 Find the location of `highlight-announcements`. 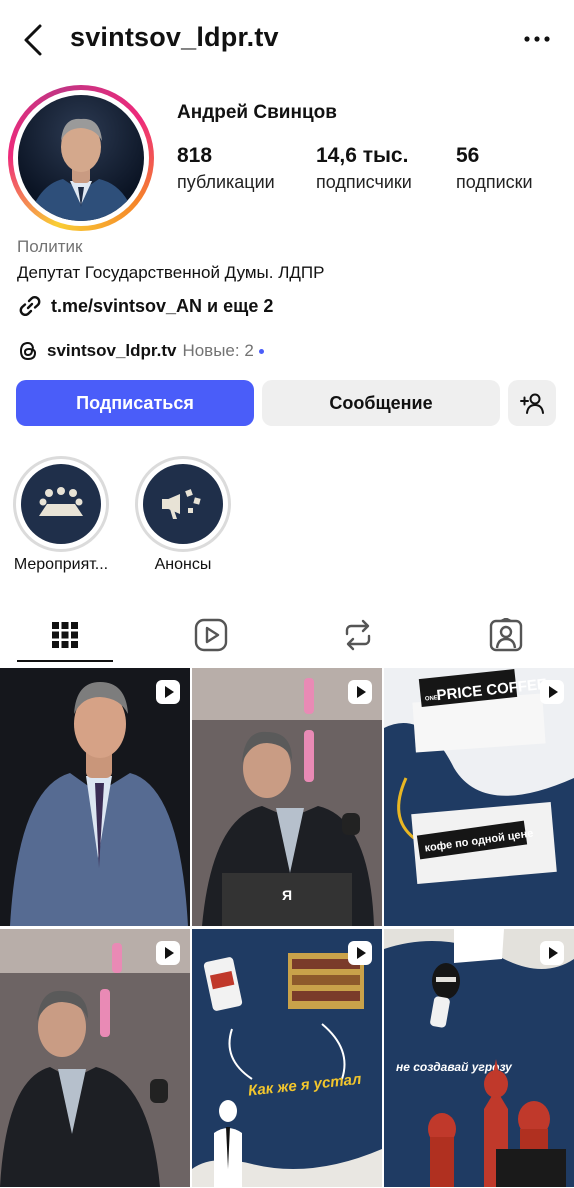

highlight-announcements is located at coordinates (183, 504).